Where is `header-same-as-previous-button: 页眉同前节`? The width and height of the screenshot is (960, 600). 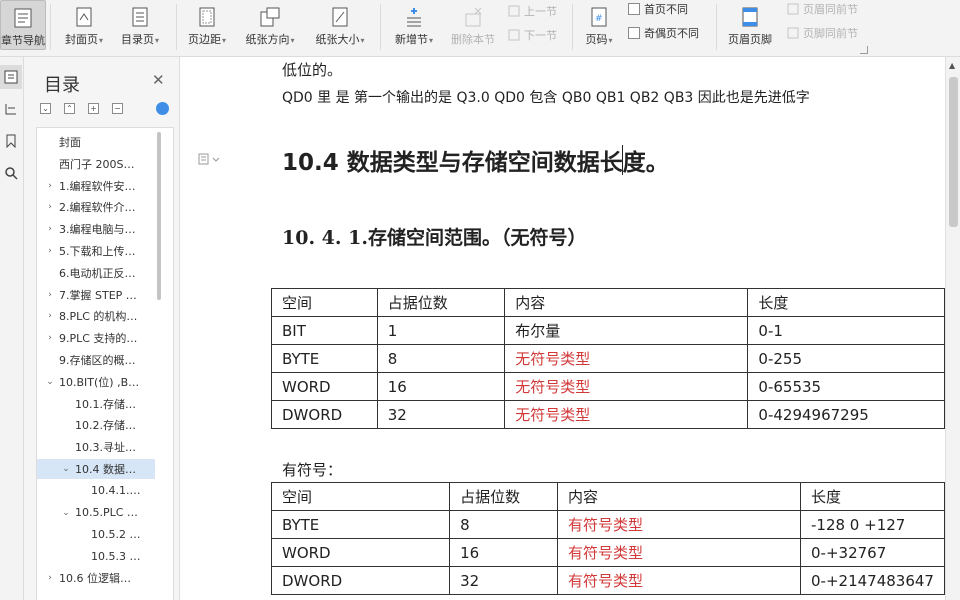 header-same-as-previous-button: 页眉同前节 is located at coordinates (822, 9).